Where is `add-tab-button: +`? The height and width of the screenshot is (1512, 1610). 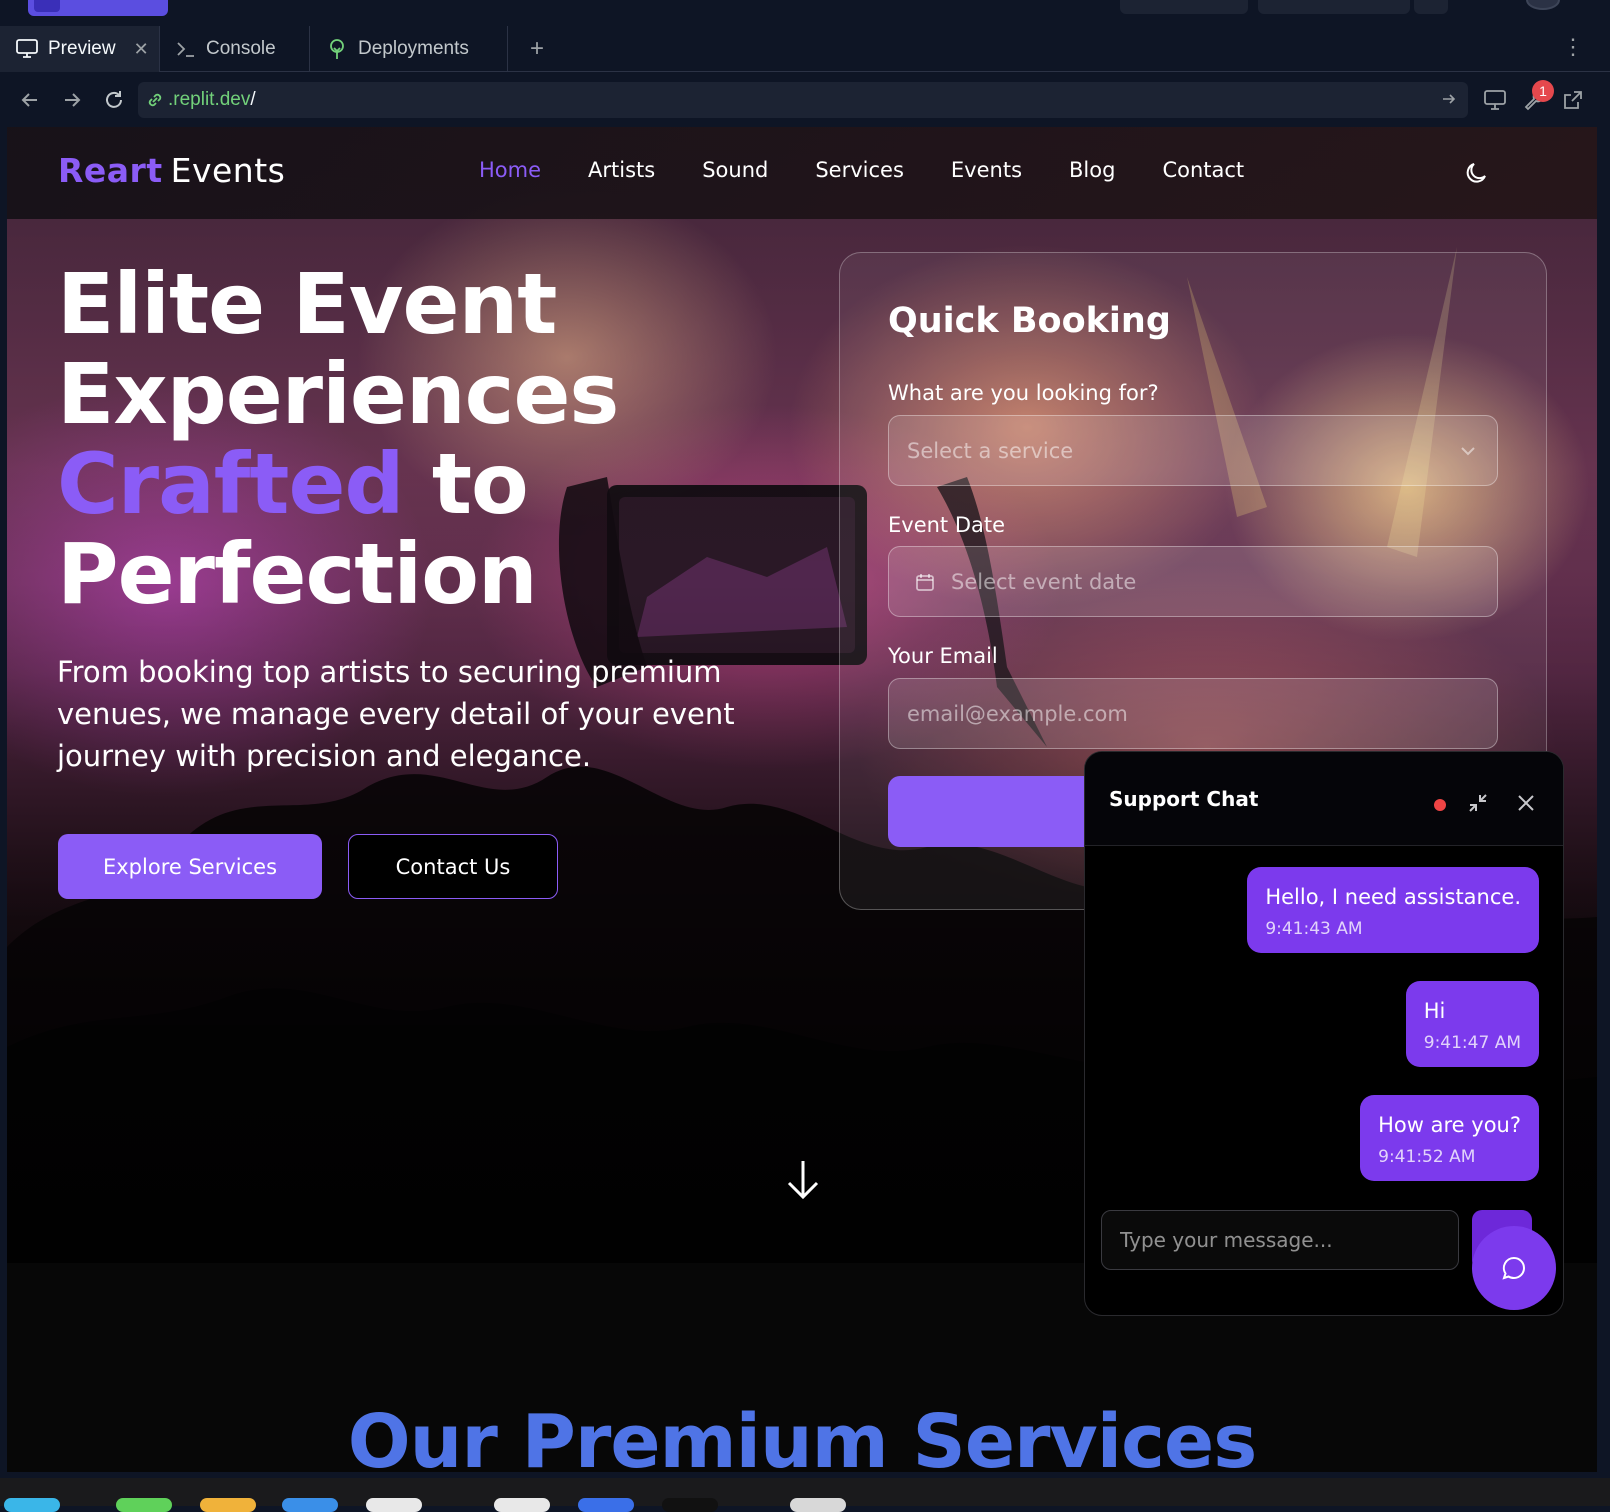 add-tab-button: + is located at coordinates (537, 49).